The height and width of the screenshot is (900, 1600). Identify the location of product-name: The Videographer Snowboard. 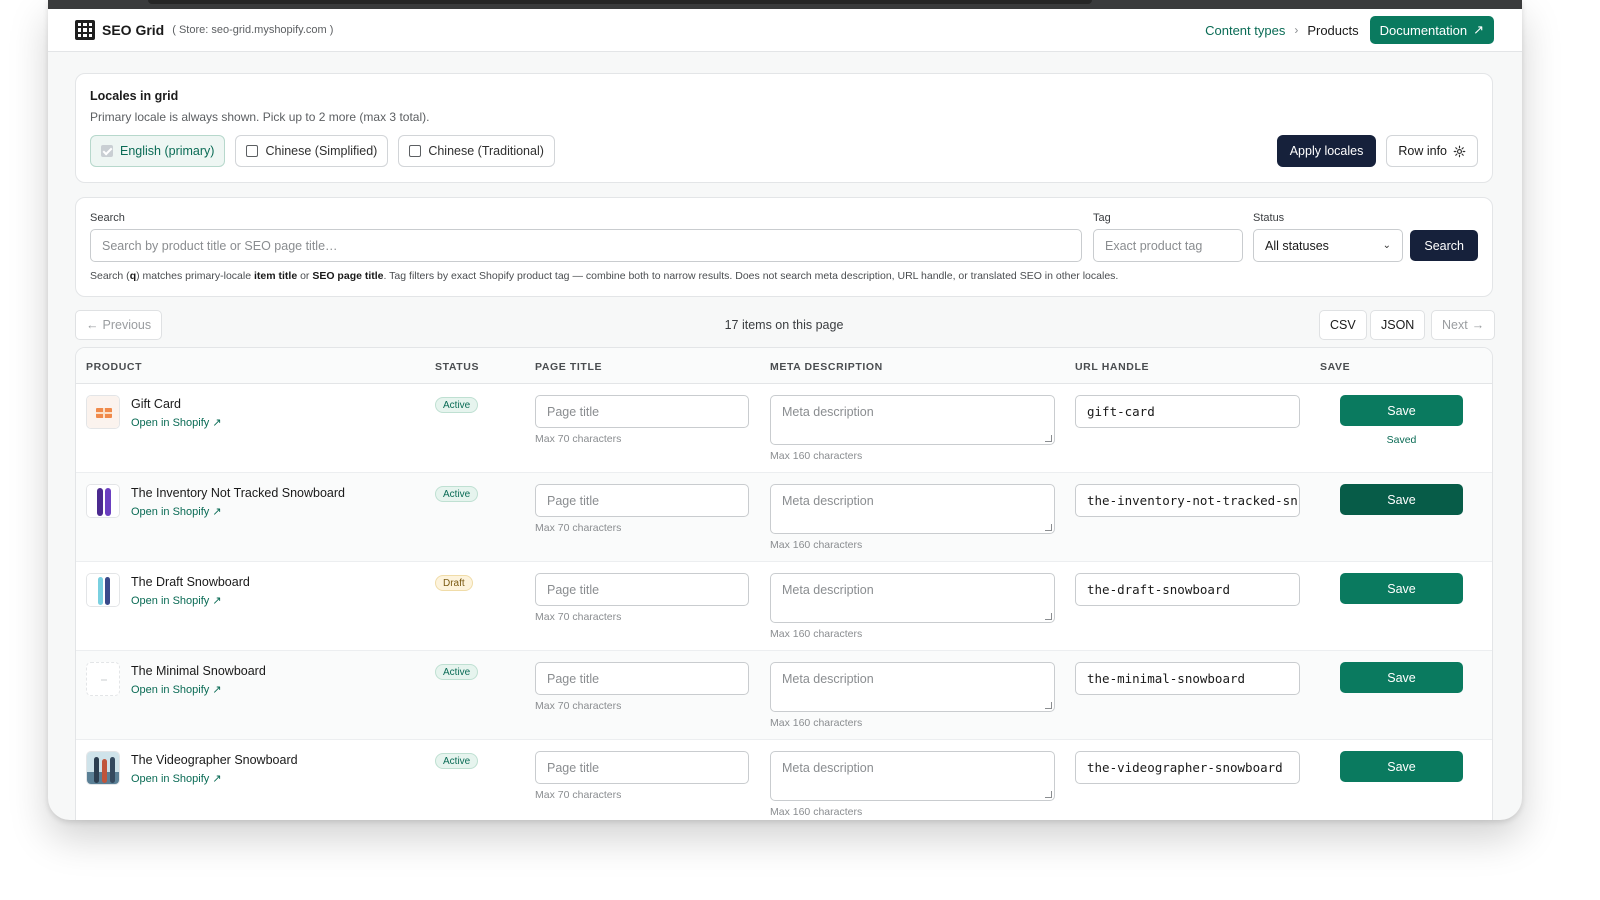
(214, 760).